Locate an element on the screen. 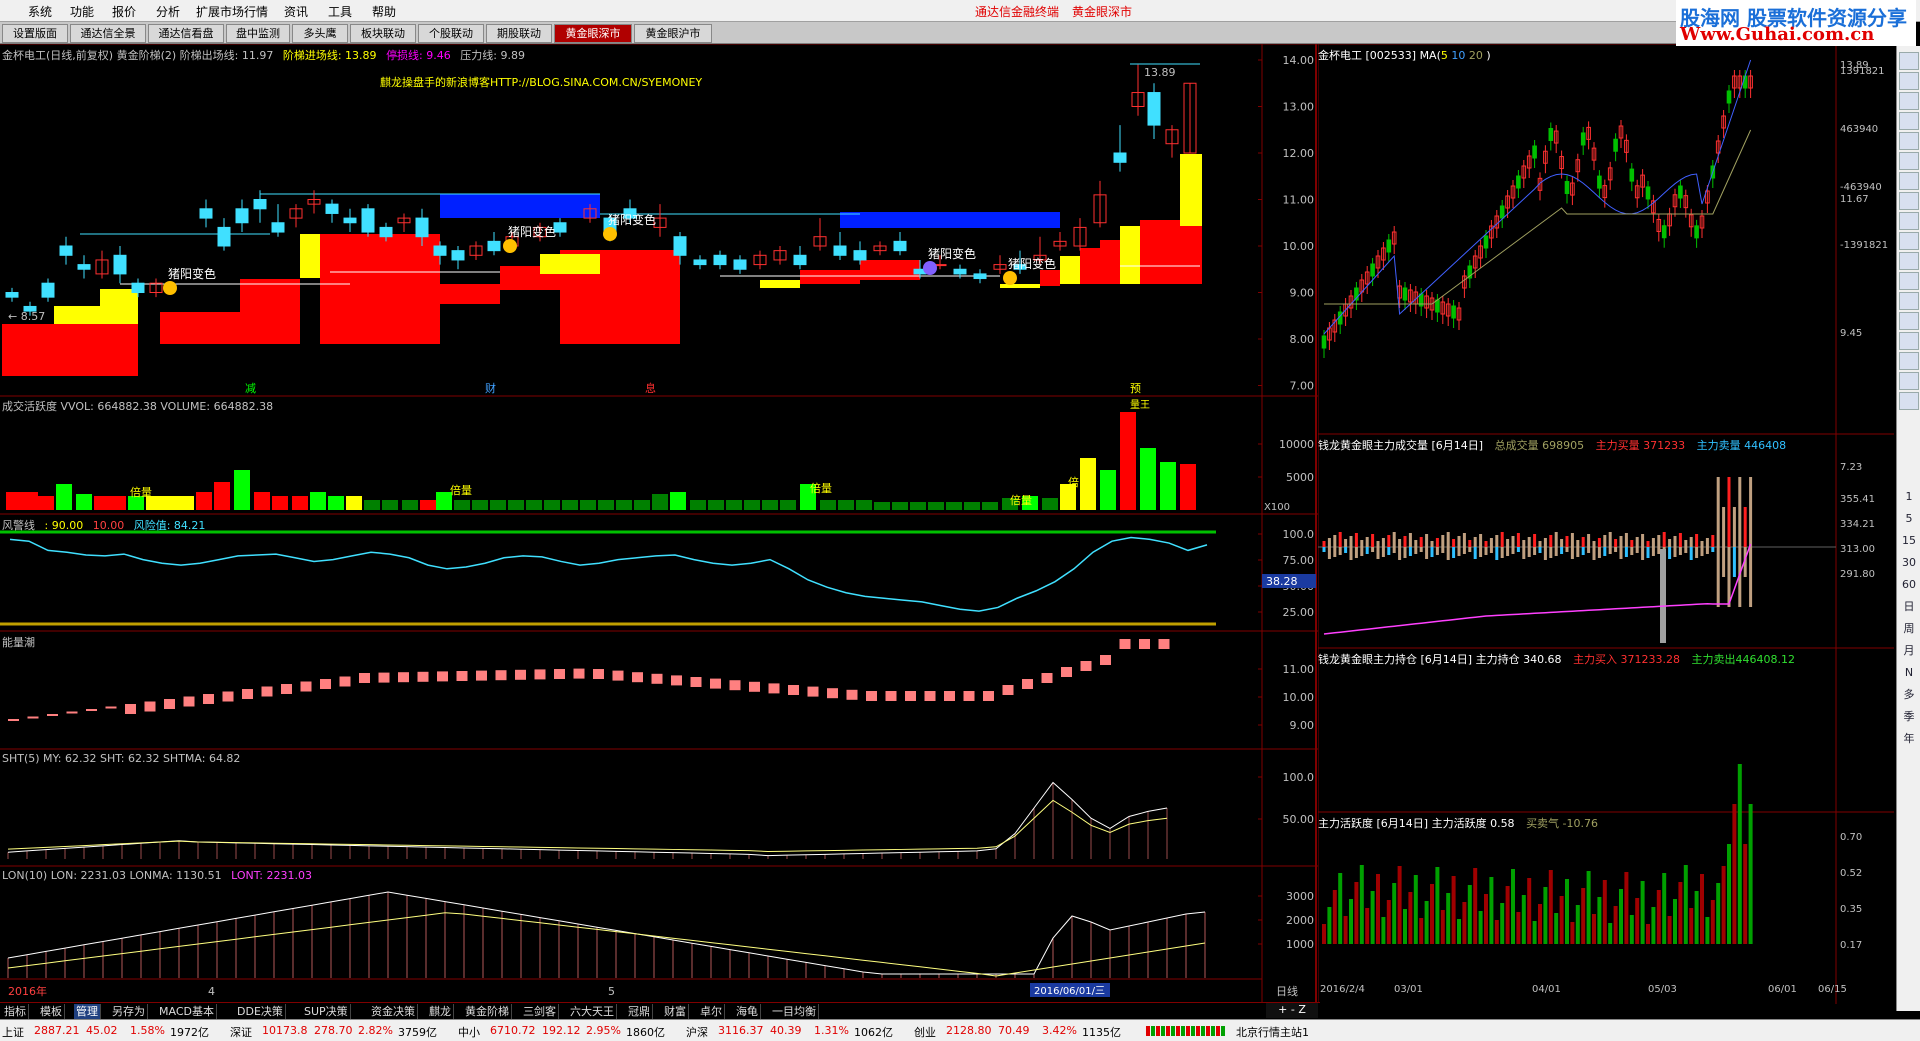 Image resolution: width=1920 pixels, height=1041 pixels. ladder-block is located at coordinates (1191, 190).